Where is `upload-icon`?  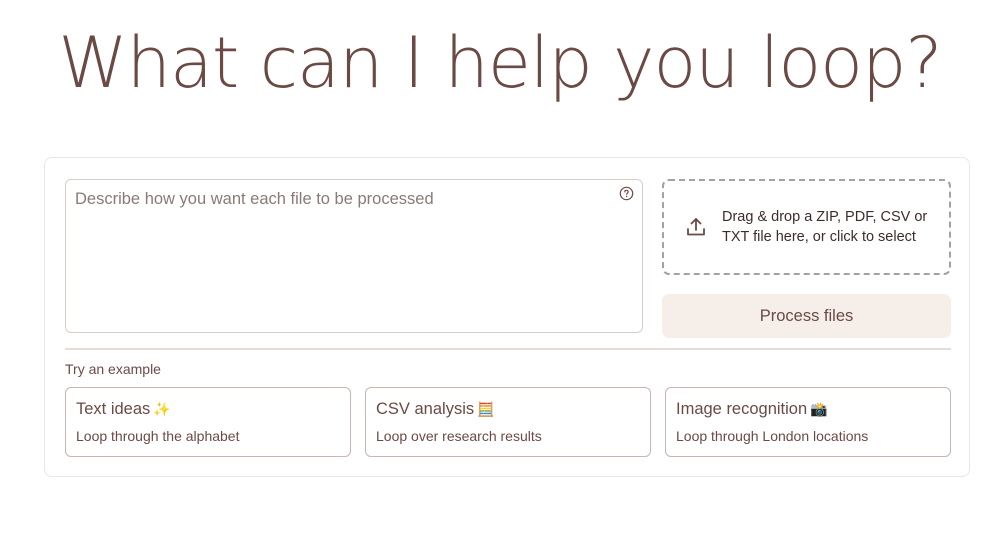 upload-icon is located at coordinates (696, 227).